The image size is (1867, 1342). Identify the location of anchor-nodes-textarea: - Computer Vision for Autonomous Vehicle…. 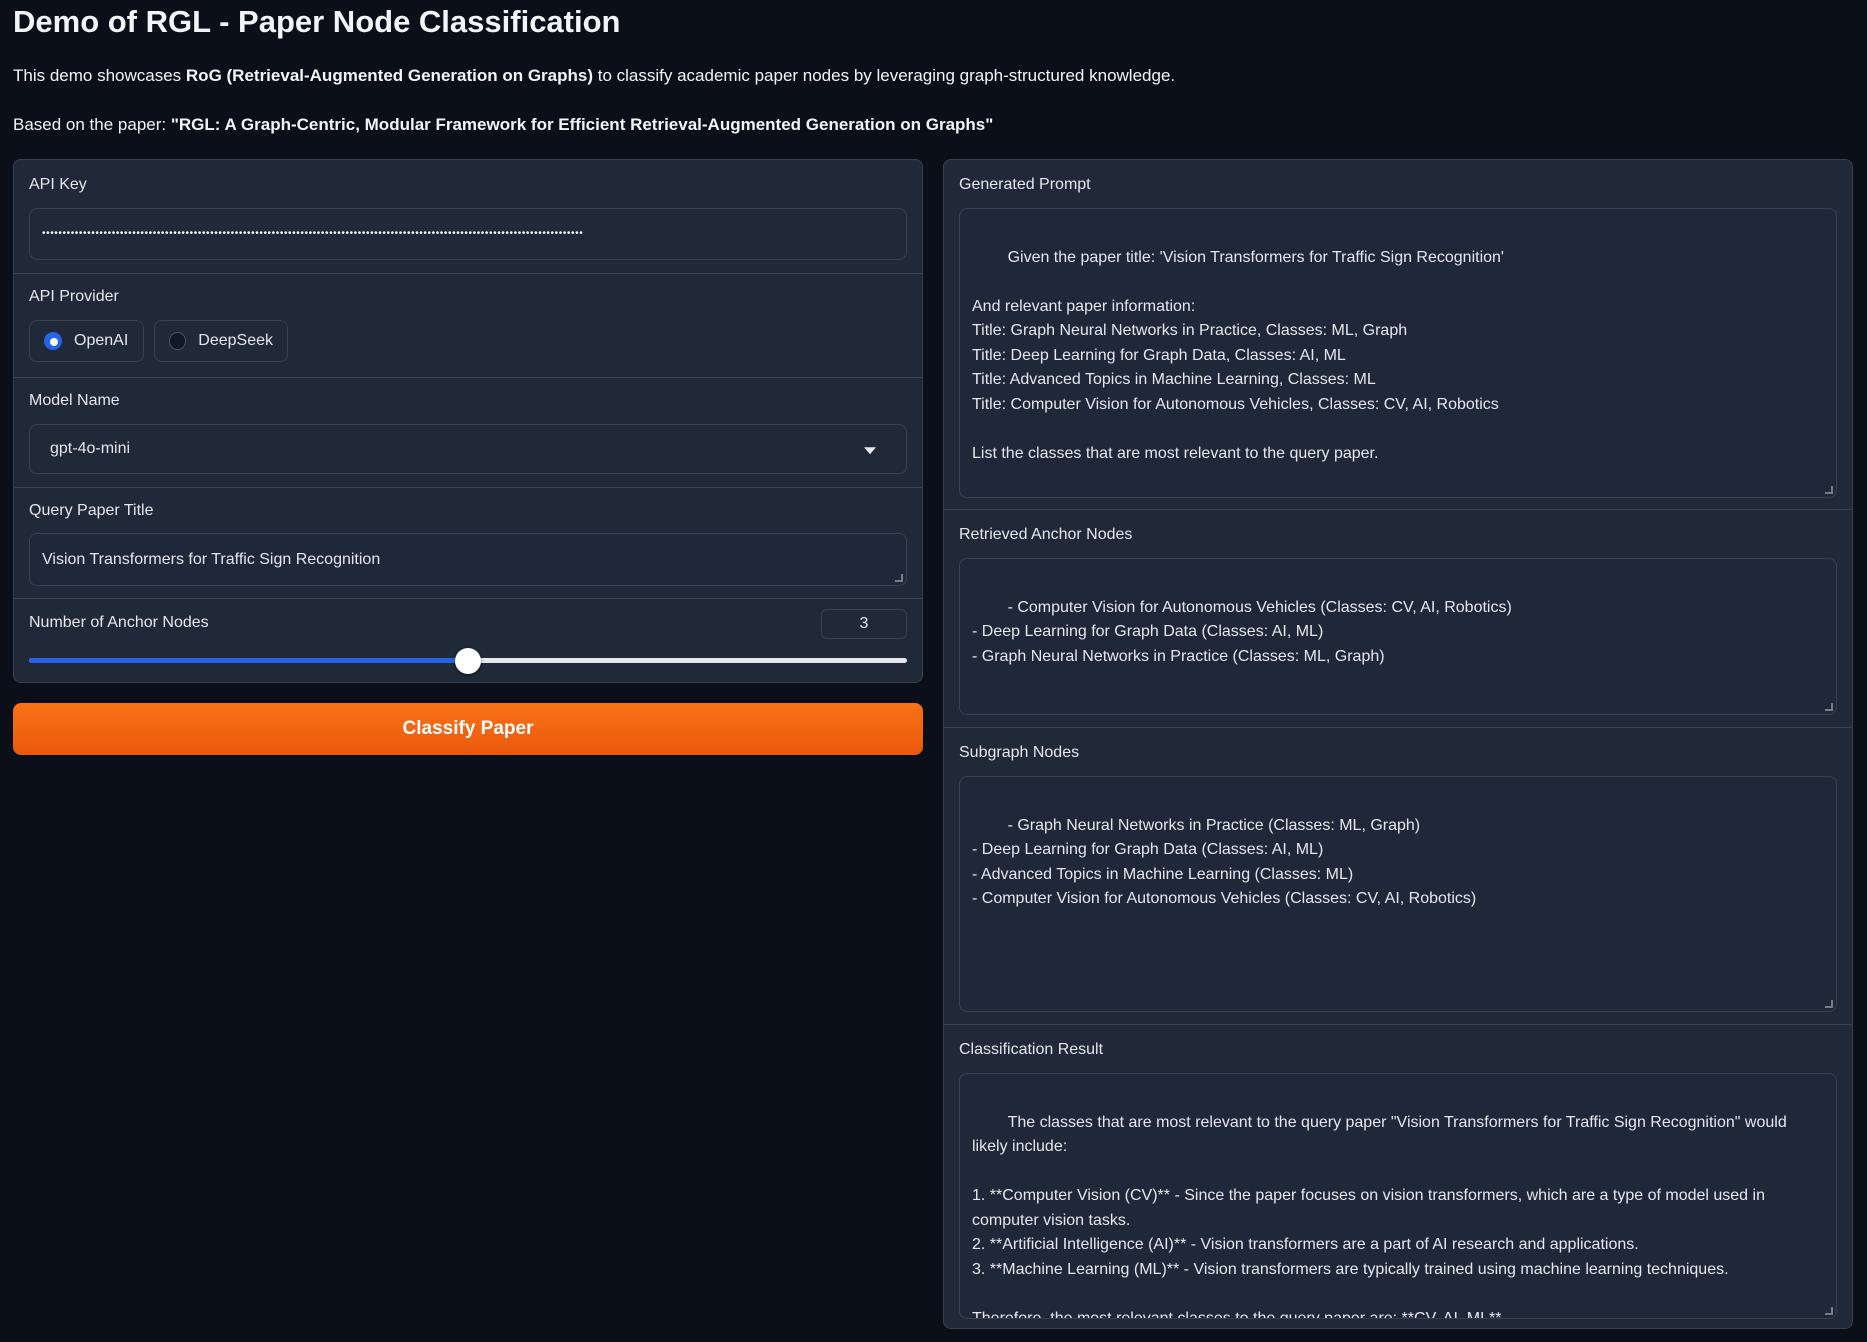
(1398, 636).